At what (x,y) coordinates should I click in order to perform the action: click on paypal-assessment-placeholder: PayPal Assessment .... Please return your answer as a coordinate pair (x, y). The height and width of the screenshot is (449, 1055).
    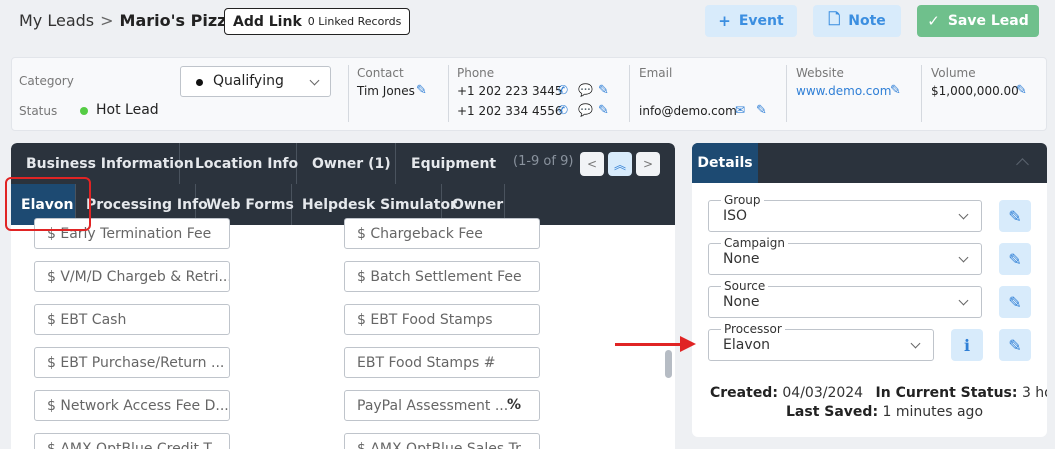
    Looking at the image, I should click on (433, 405).